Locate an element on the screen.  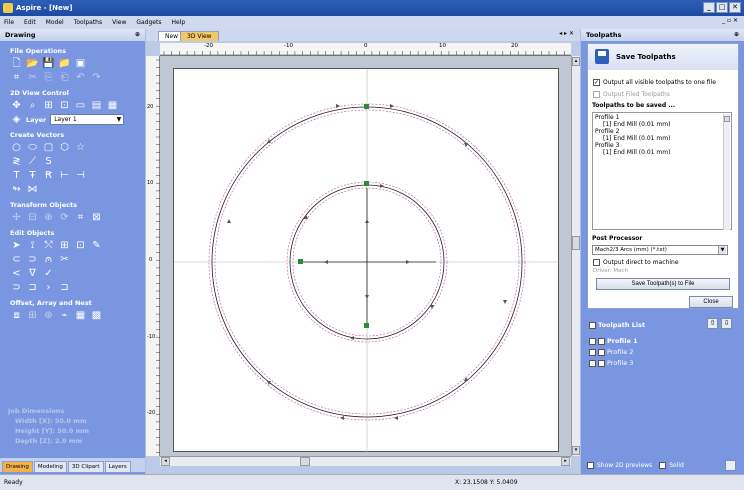
nest-icon: ▦ is located at coordinates (80, 315).